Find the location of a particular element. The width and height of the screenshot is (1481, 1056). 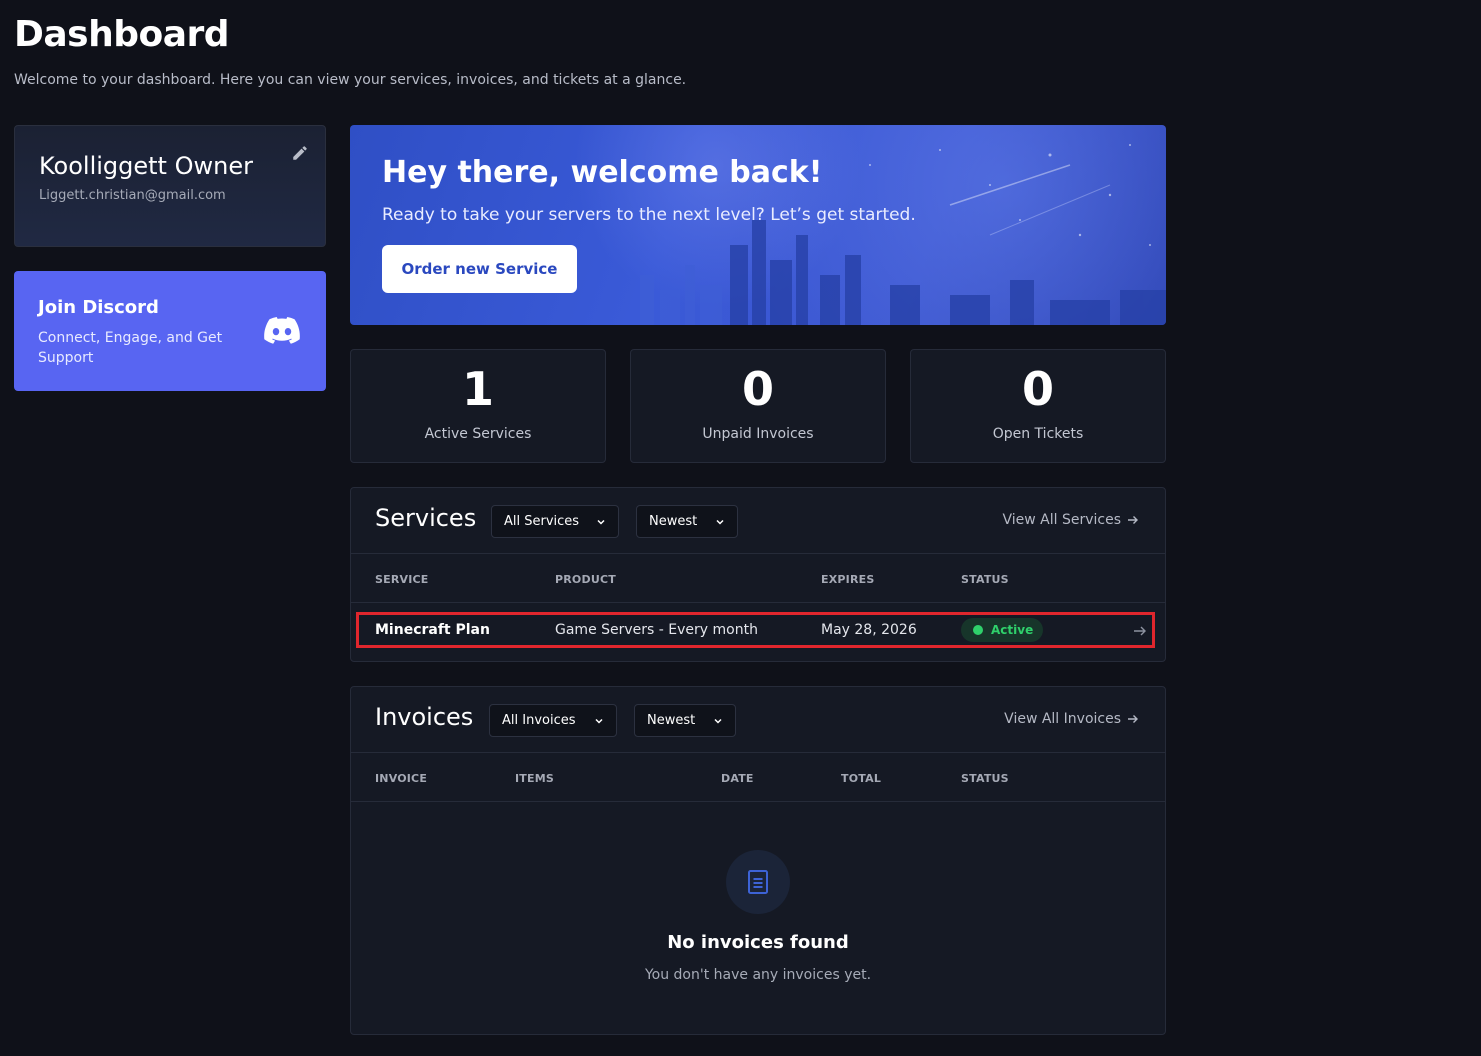

services-title: Services is located at coordinates (426, 518).